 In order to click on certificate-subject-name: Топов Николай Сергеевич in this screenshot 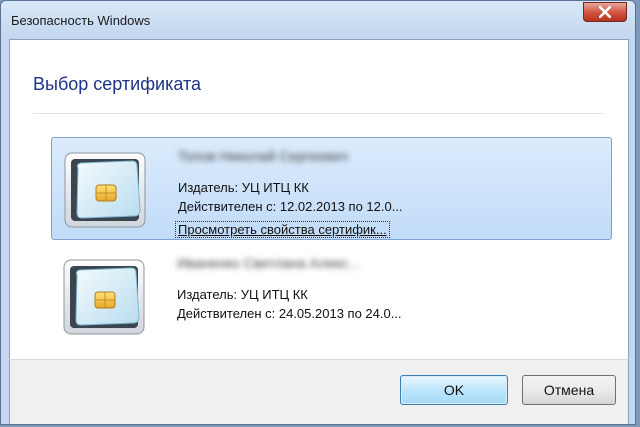, I will do `click(263, 156)`.